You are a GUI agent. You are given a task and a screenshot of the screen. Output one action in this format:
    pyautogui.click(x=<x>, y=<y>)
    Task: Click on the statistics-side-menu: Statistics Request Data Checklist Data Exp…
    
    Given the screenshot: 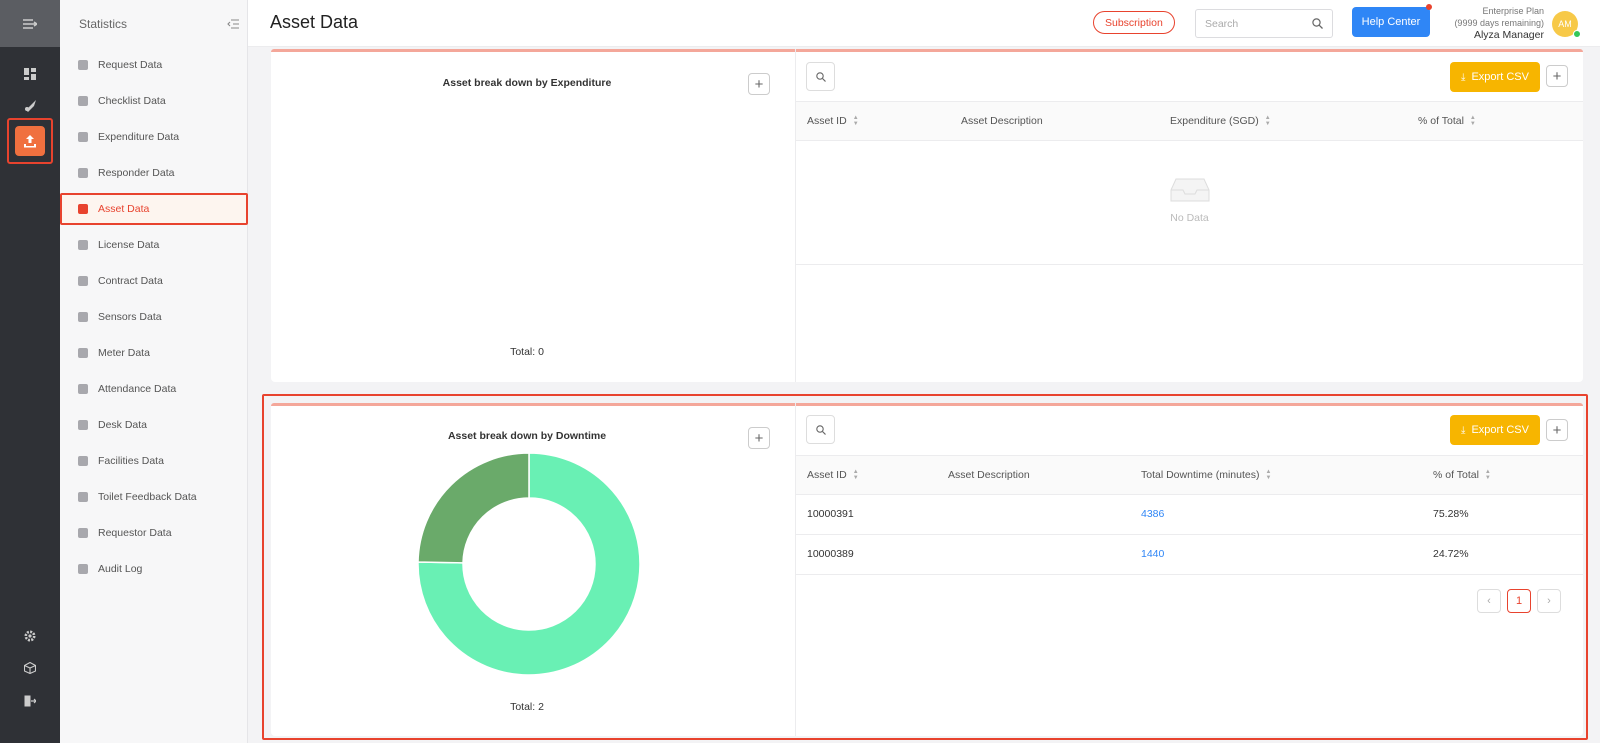 What is the action you would take?
    pyautogui.click(x=154, y=371)
    